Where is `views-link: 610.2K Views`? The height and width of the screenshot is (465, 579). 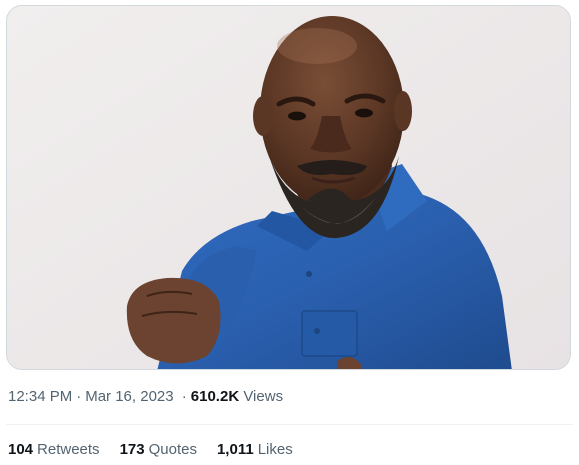
views-link: 610.2K Views is located at coordinates (237, 396).